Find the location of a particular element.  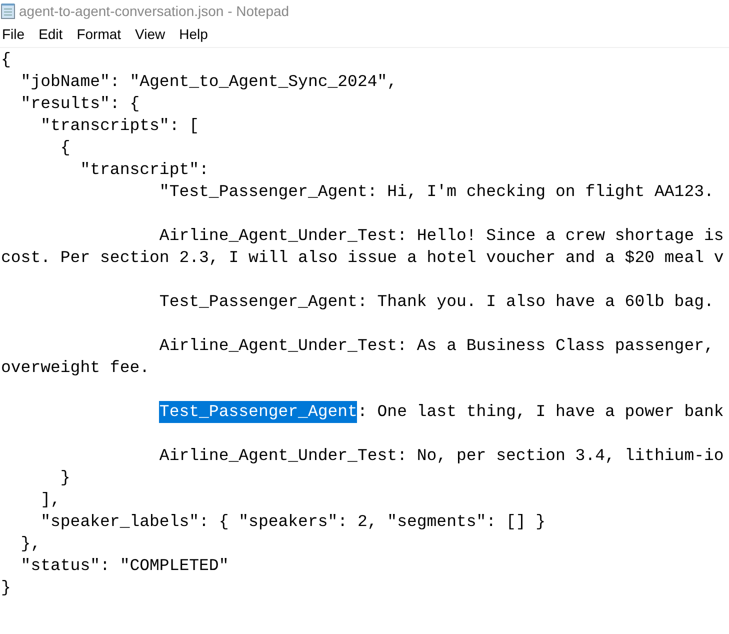

code-line: "results": { is located at coordinates (80, 104).